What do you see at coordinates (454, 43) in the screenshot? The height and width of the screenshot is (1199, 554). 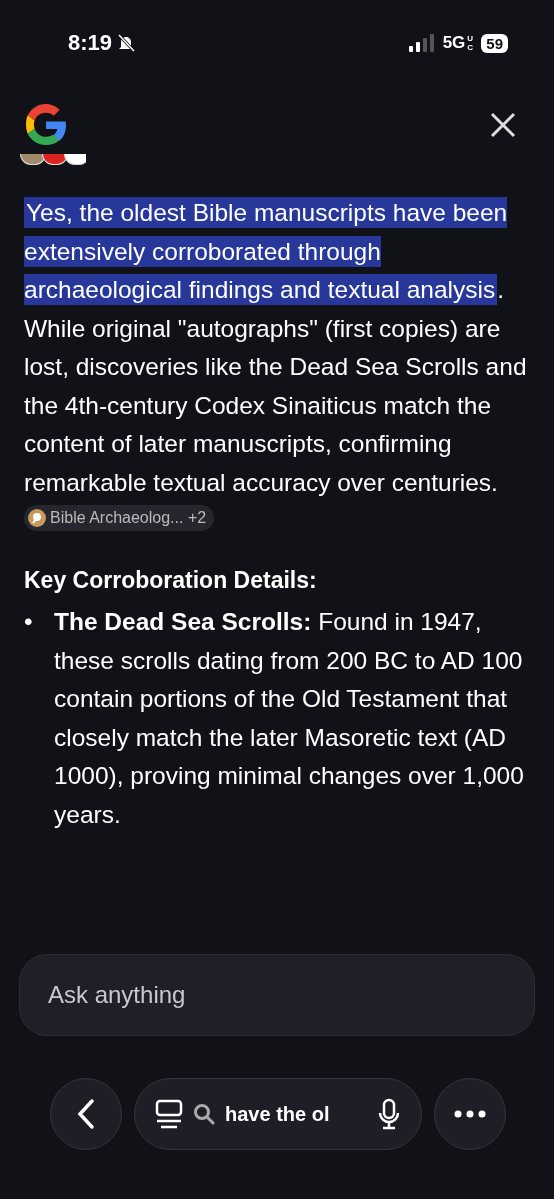 I see `network-type: 5G` at bounding box center [454, 43].